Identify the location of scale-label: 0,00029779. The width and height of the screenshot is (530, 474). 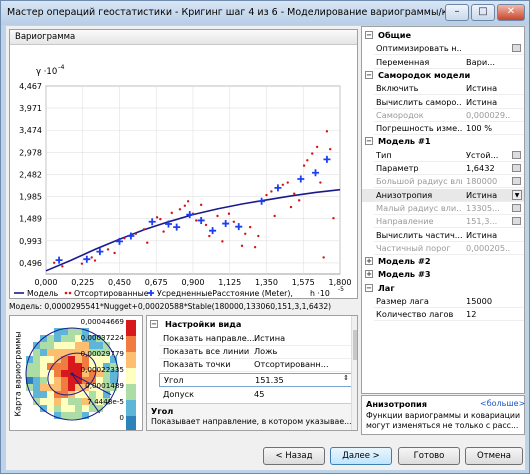
(103, 353).